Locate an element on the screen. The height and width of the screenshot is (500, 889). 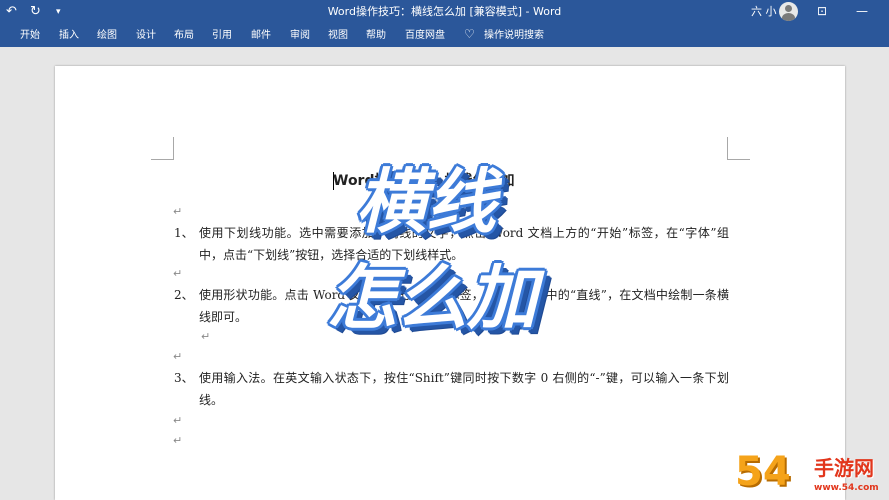
tab-baidu-netdisk: 百度网盘 is located at coordinates (425, 36).